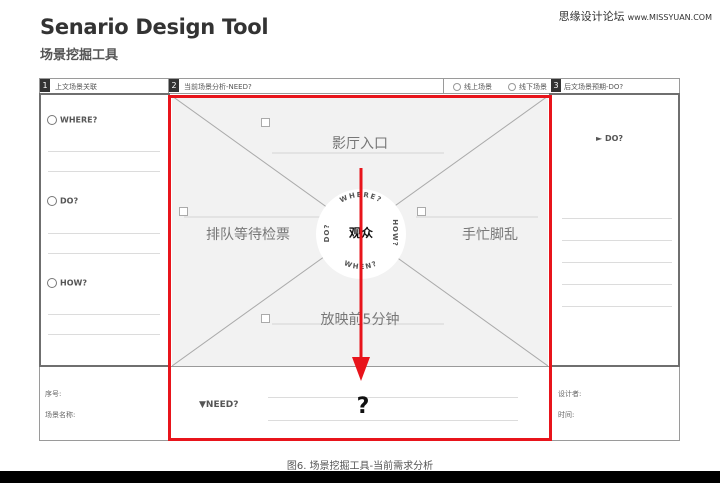 This screenshot has height=483, width=720. Describe the element at coordinates (360, 477) in the screenshot. I see `bottom-black-bar` at that location.